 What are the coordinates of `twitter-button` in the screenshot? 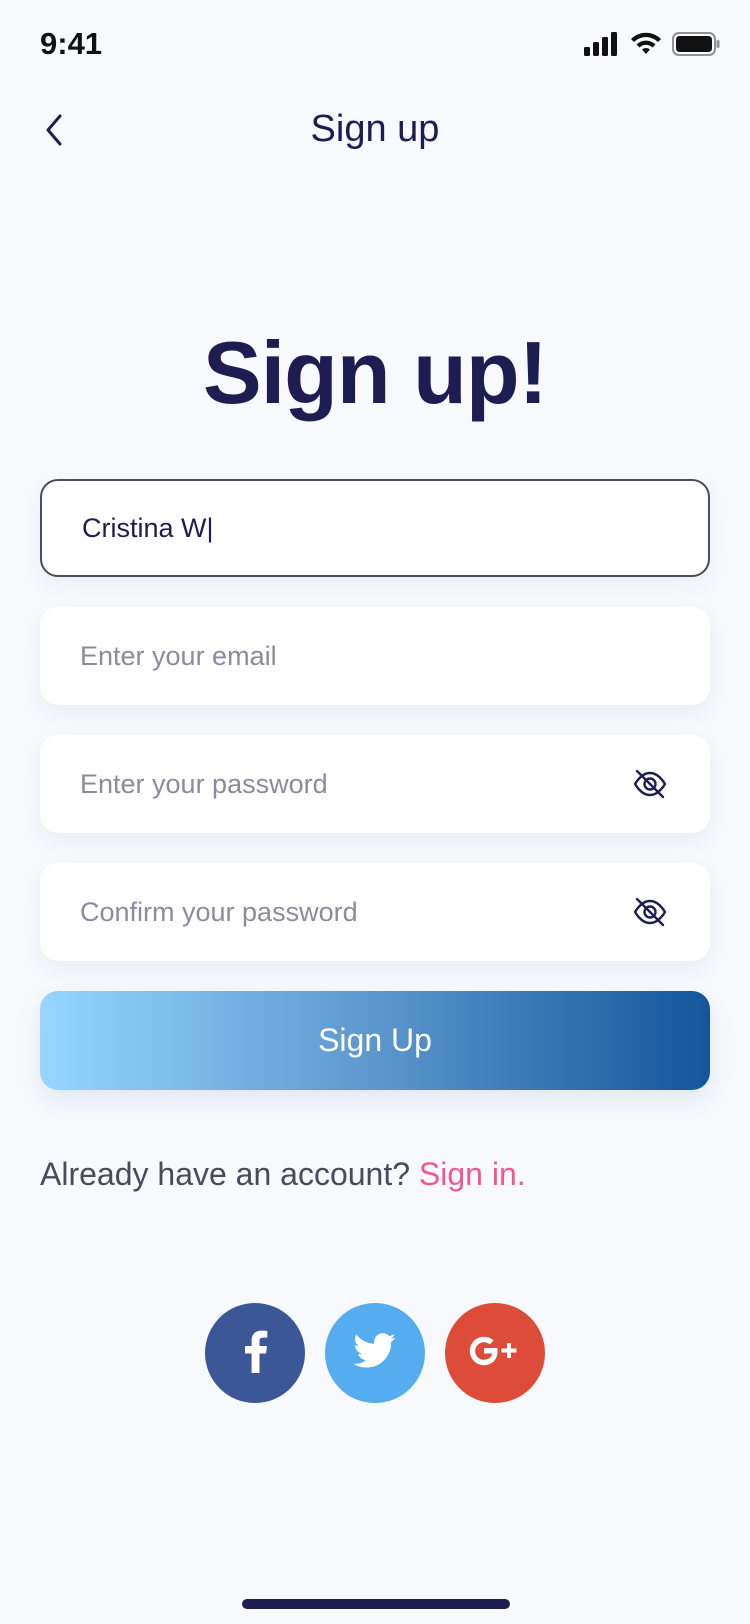 It's located at (375, 1353).